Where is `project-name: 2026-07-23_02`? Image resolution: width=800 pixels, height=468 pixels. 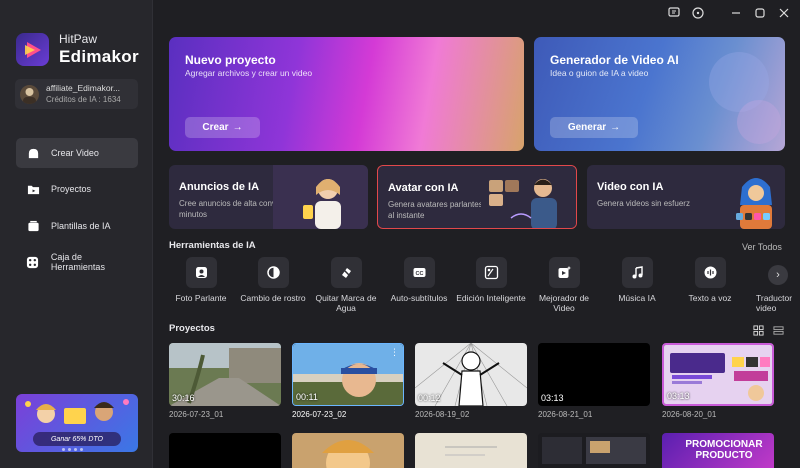 project-name: 2026-07-23_02 is located at coordinates (319, 414).